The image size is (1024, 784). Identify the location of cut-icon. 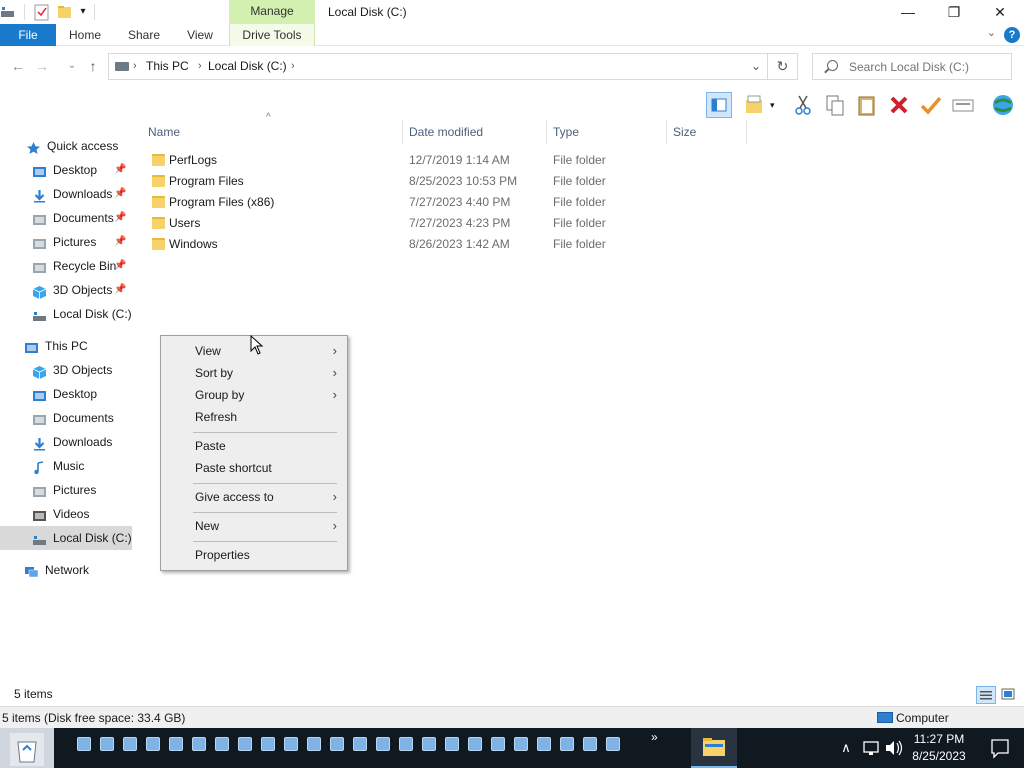
(803, 105).